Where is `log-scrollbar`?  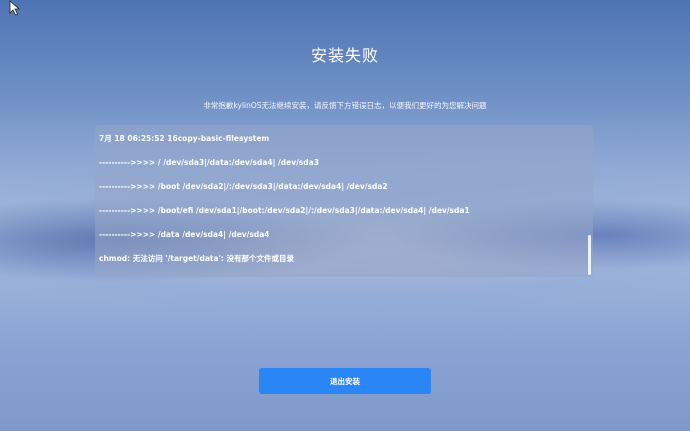
log-scrollbar is located at coordinates (590, 201).